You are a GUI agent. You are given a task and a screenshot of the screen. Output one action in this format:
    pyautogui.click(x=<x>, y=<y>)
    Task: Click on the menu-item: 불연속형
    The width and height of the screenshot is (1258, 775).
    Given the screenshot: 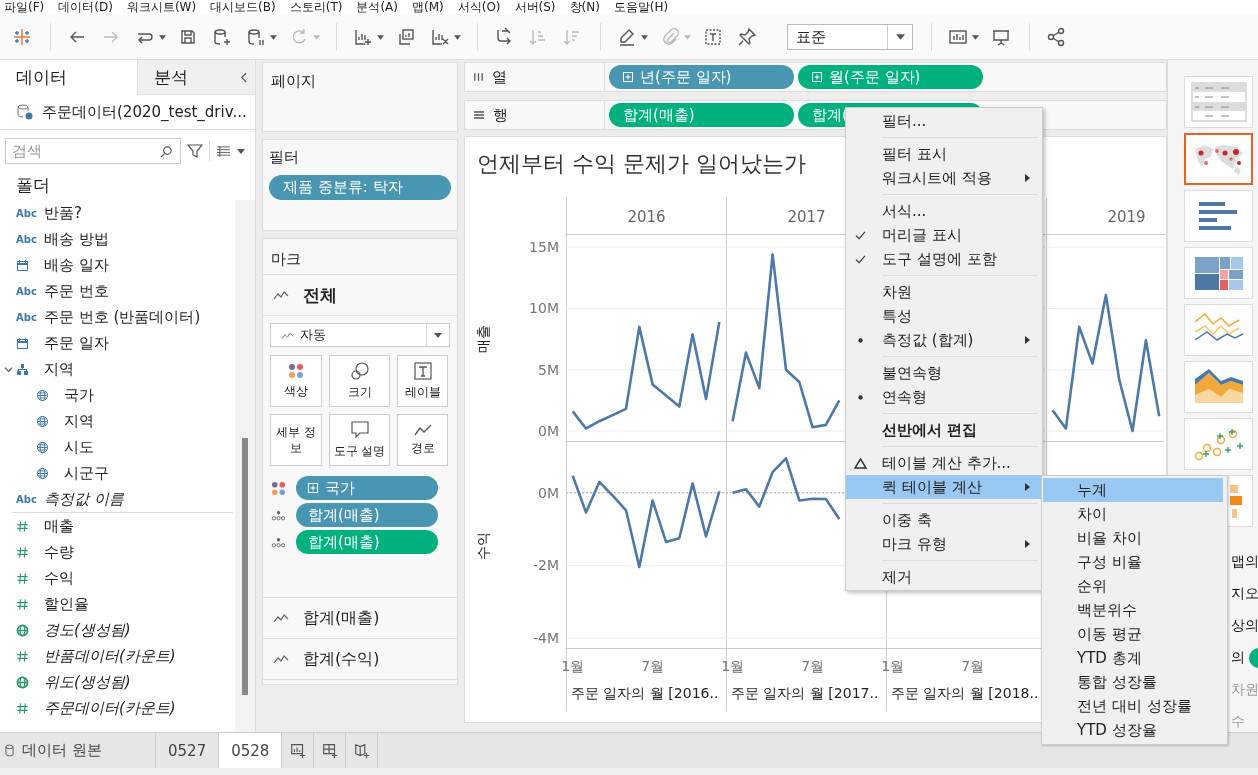 What is the action you would take?
    pyautogui.click(x=944, y=373)
    